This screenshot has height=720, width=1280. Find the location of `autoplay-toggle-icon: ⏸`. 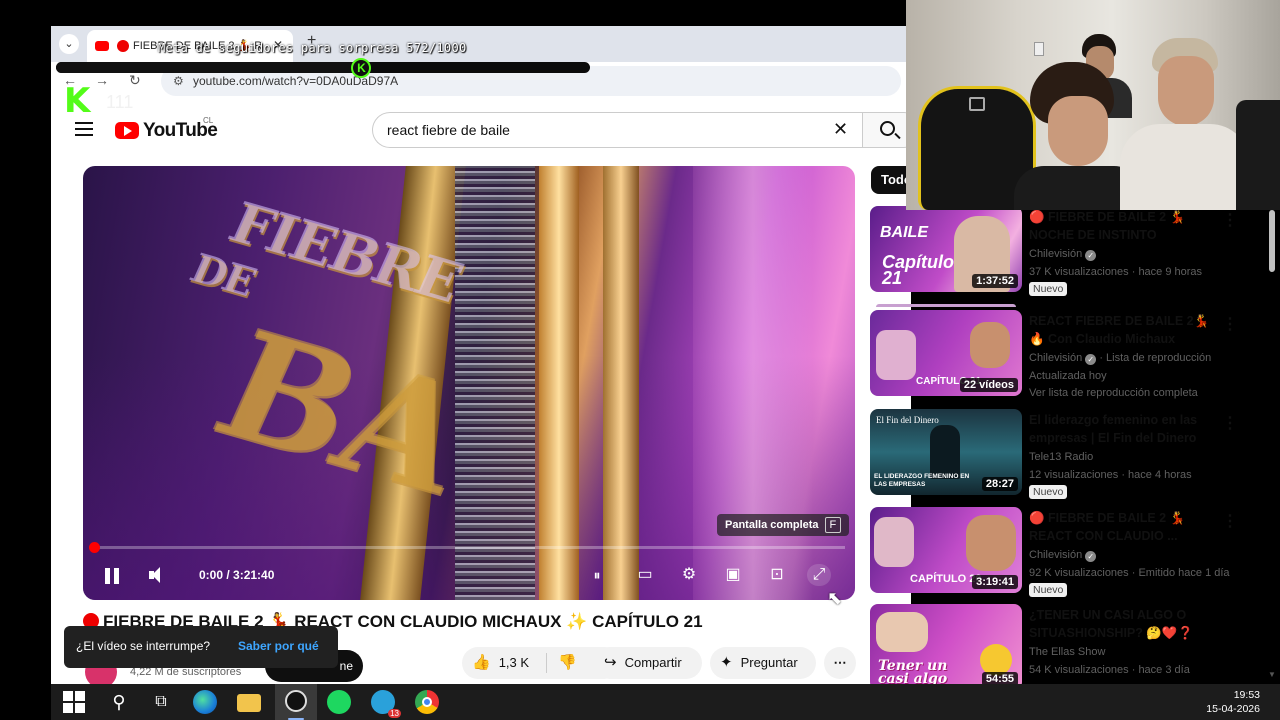

autoplay-toggle-icon: ⏸ is located at coordinates (597, 575).